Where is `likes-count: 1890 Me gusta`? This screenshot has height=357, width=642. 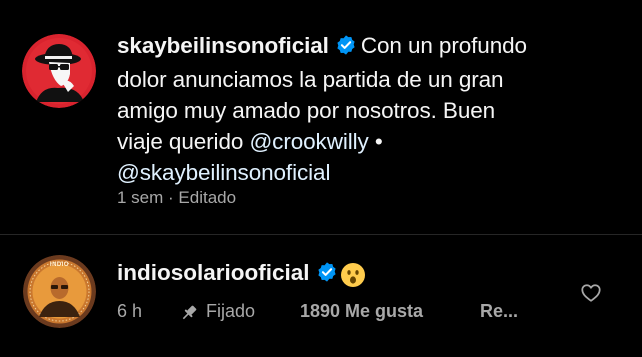
likes-count: 1890 Me gusta is located at coordinates (361, 311).